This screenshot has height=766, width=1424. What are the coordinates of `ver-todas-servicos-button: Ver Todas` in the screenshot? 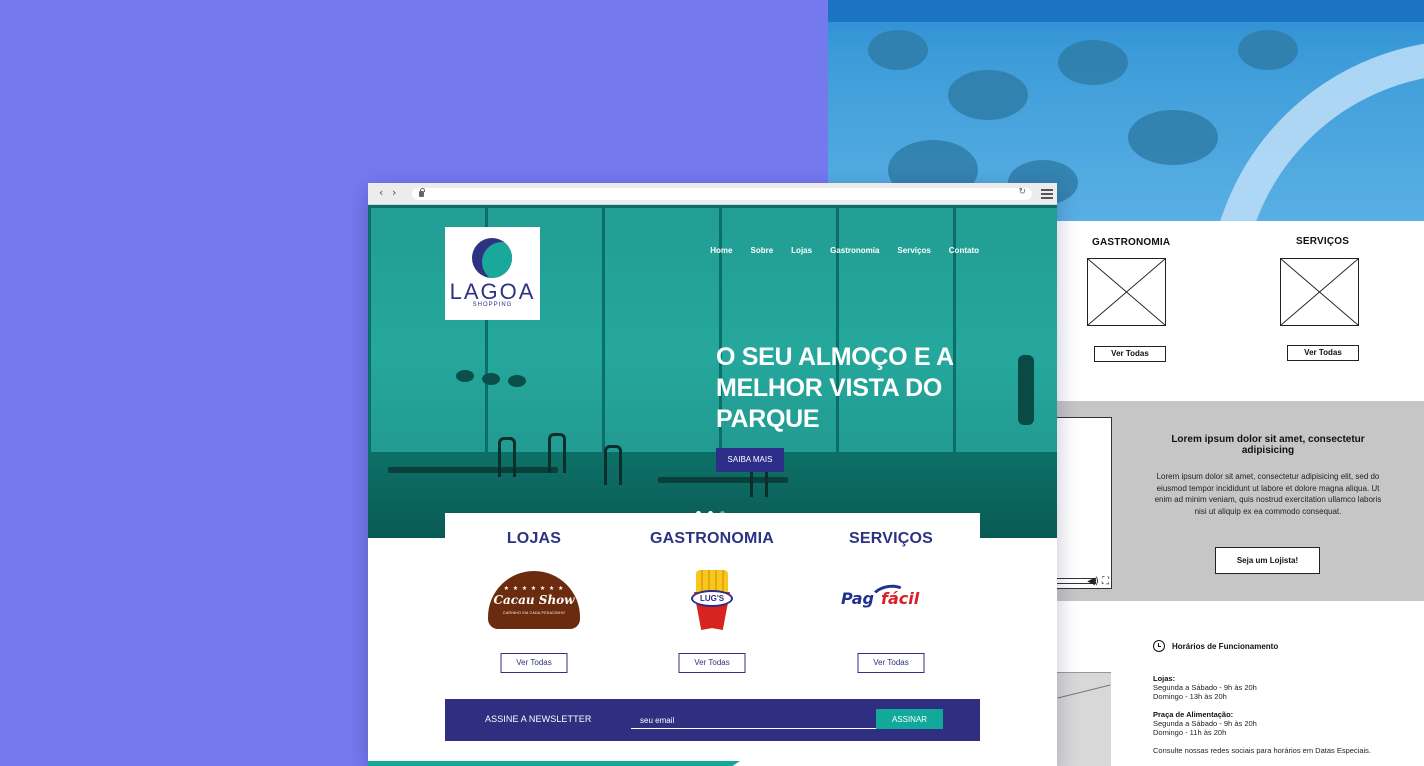 It's located at (891, 663).